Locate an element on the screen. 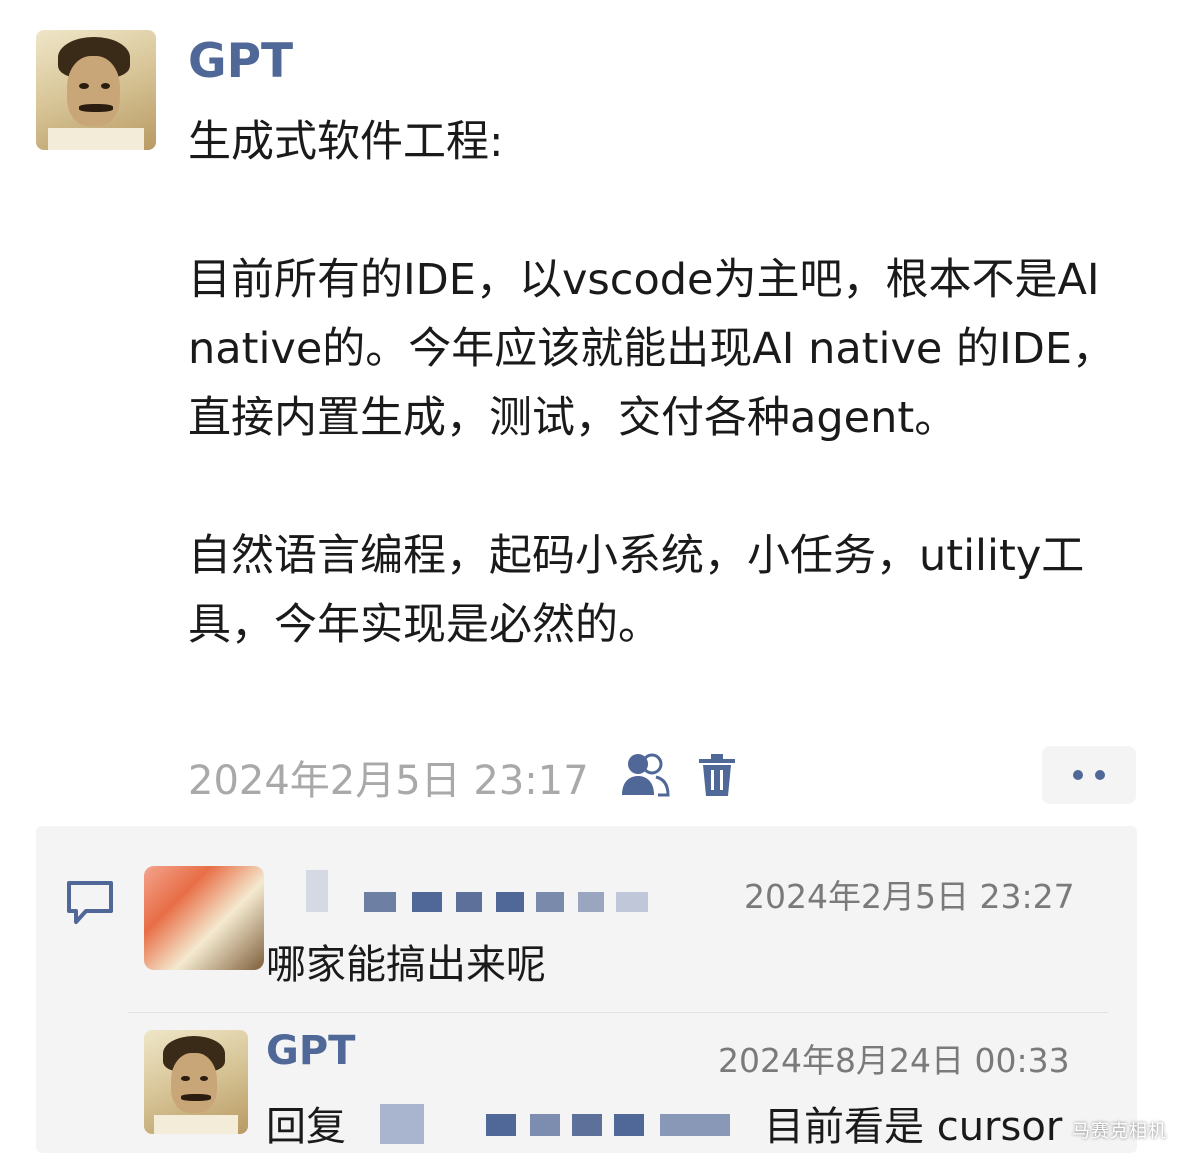 This screenshot has width=1179, height=1153. comment-text: 哪家能搞出来呢 is located at coordinates (406, 961).